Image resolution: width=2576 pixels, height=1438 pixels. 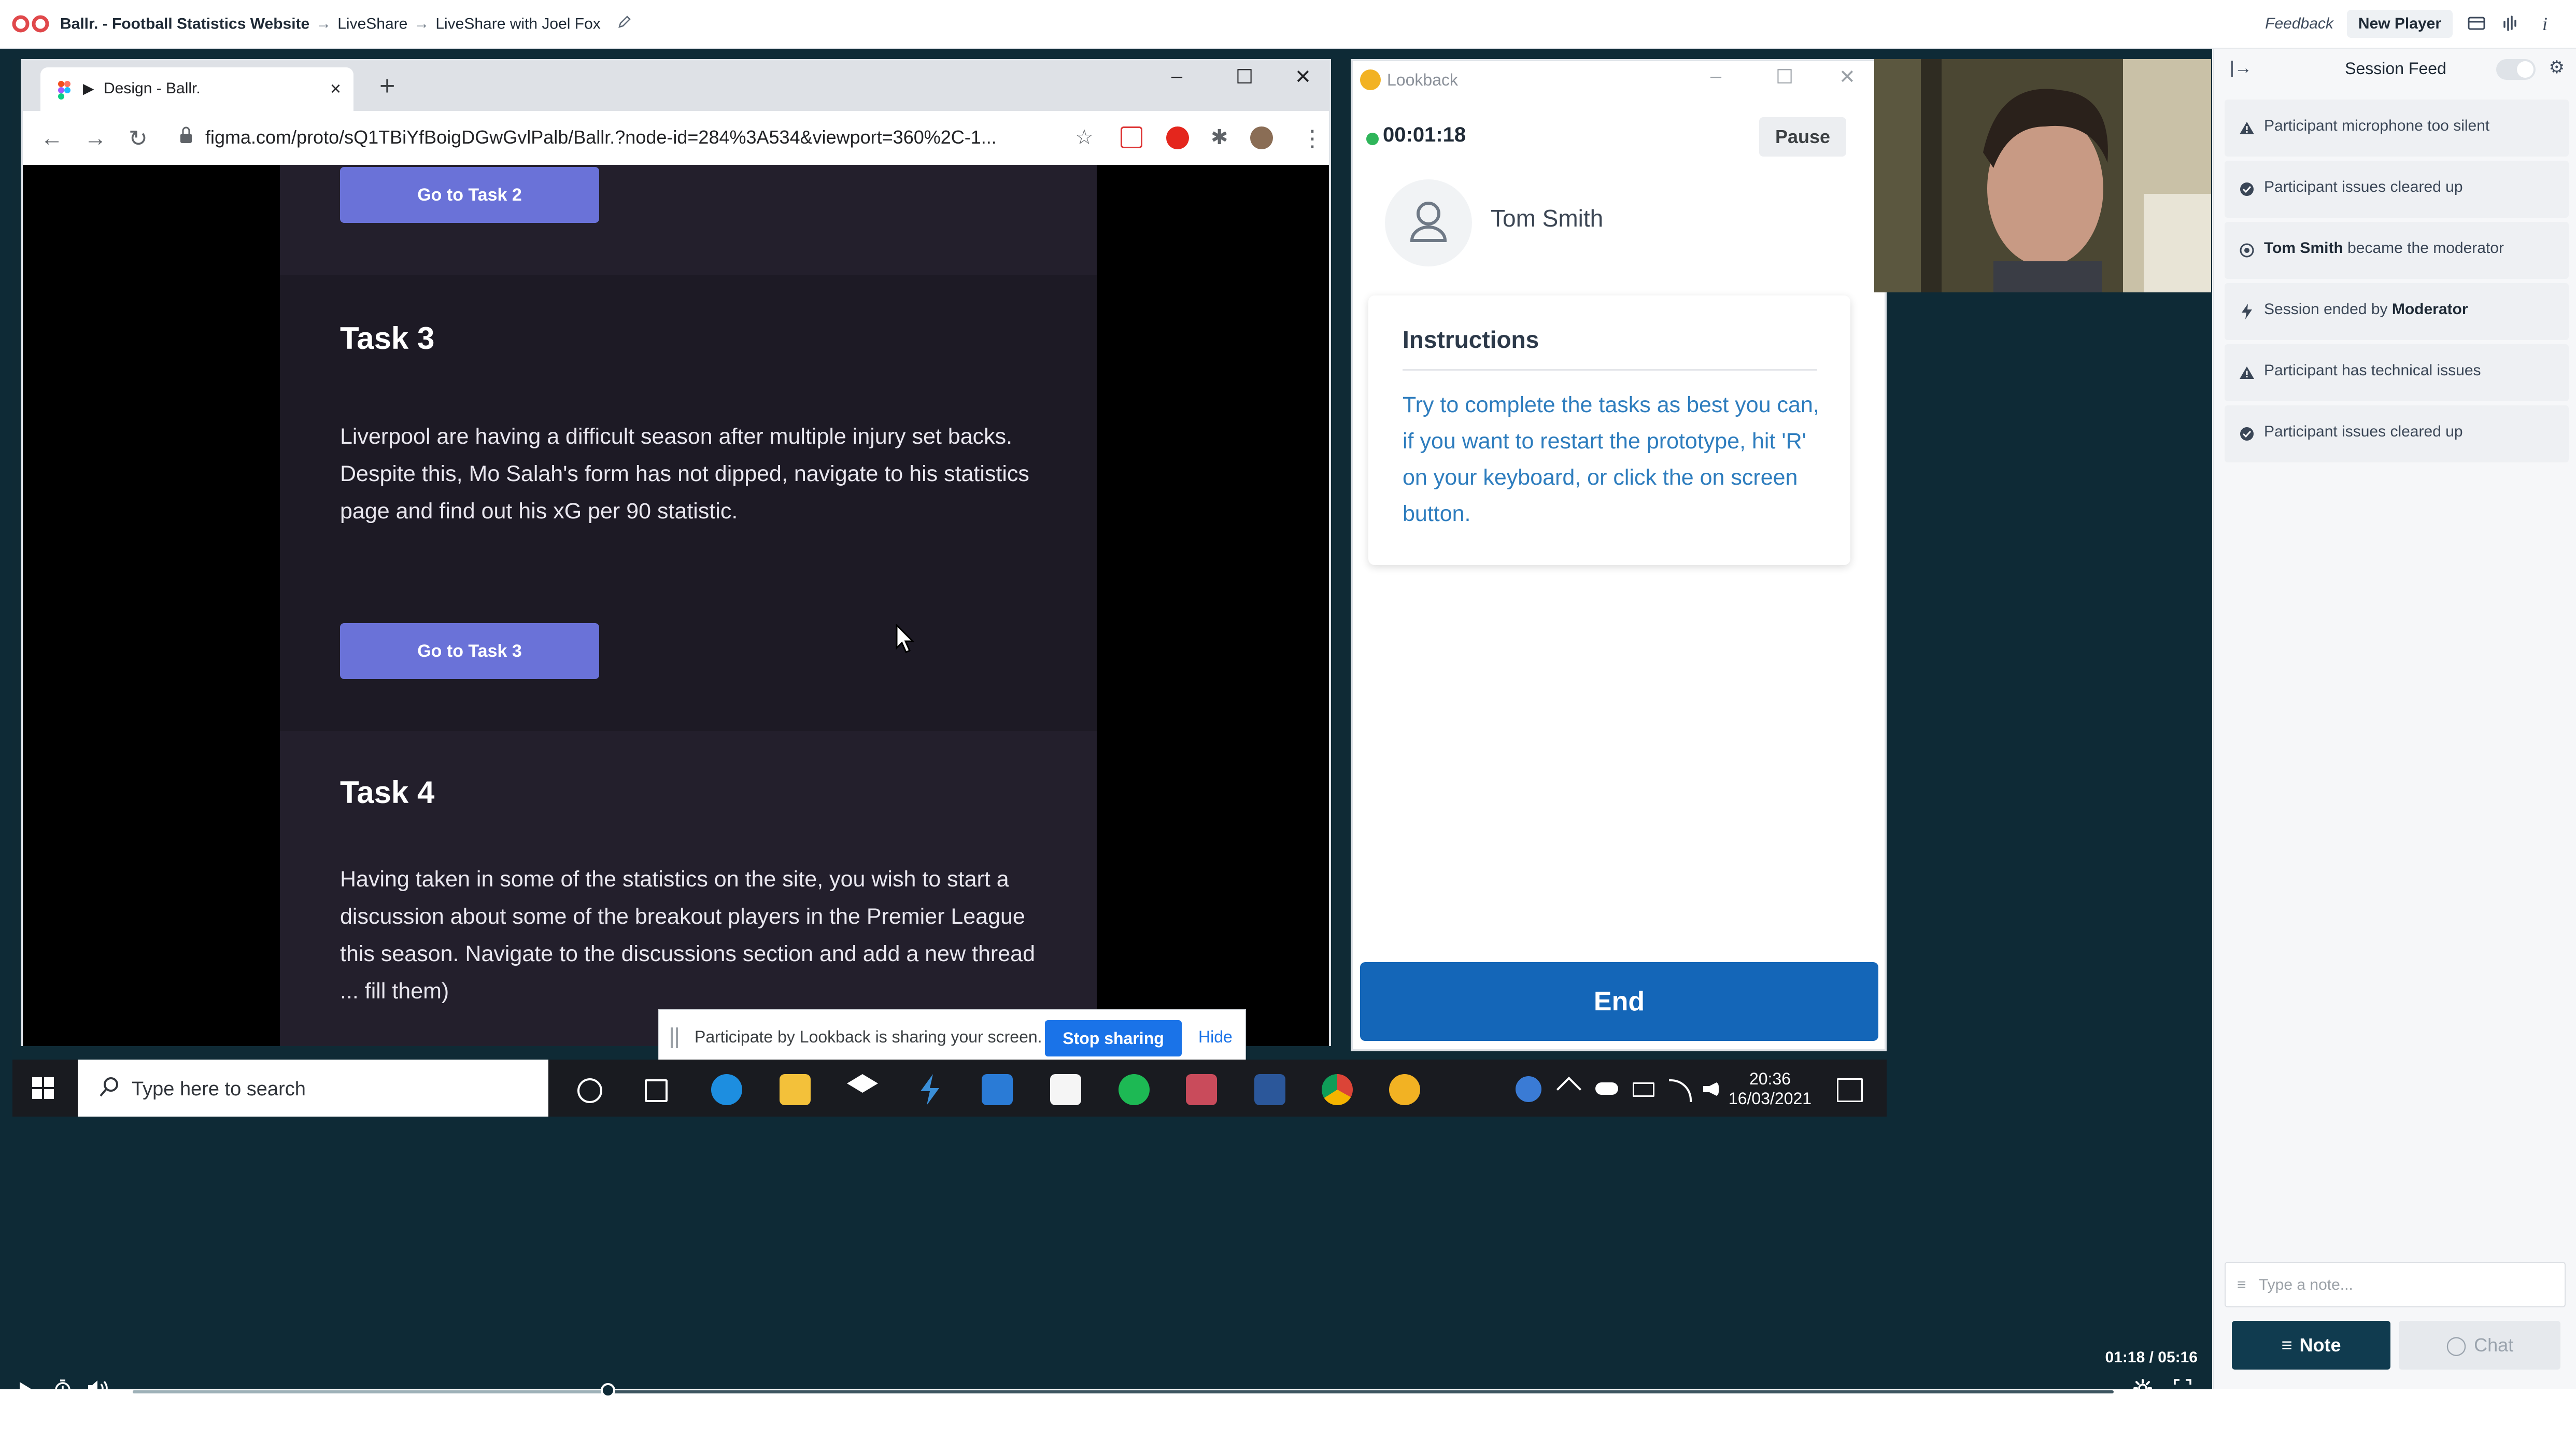 I want to click on note-input, so click(x=2404, y=1285).